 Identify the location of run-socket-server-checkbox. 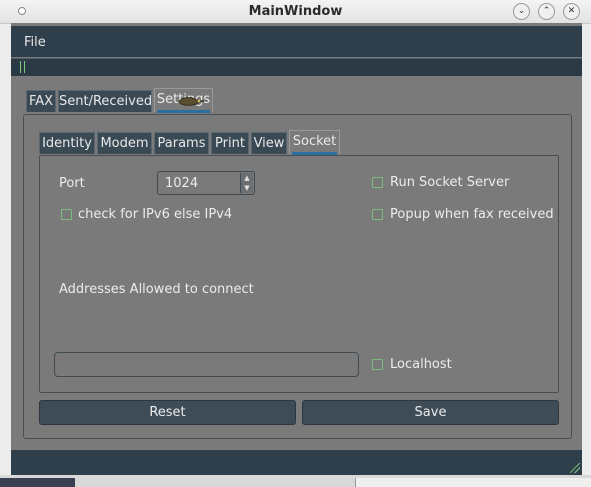
(377, 182).